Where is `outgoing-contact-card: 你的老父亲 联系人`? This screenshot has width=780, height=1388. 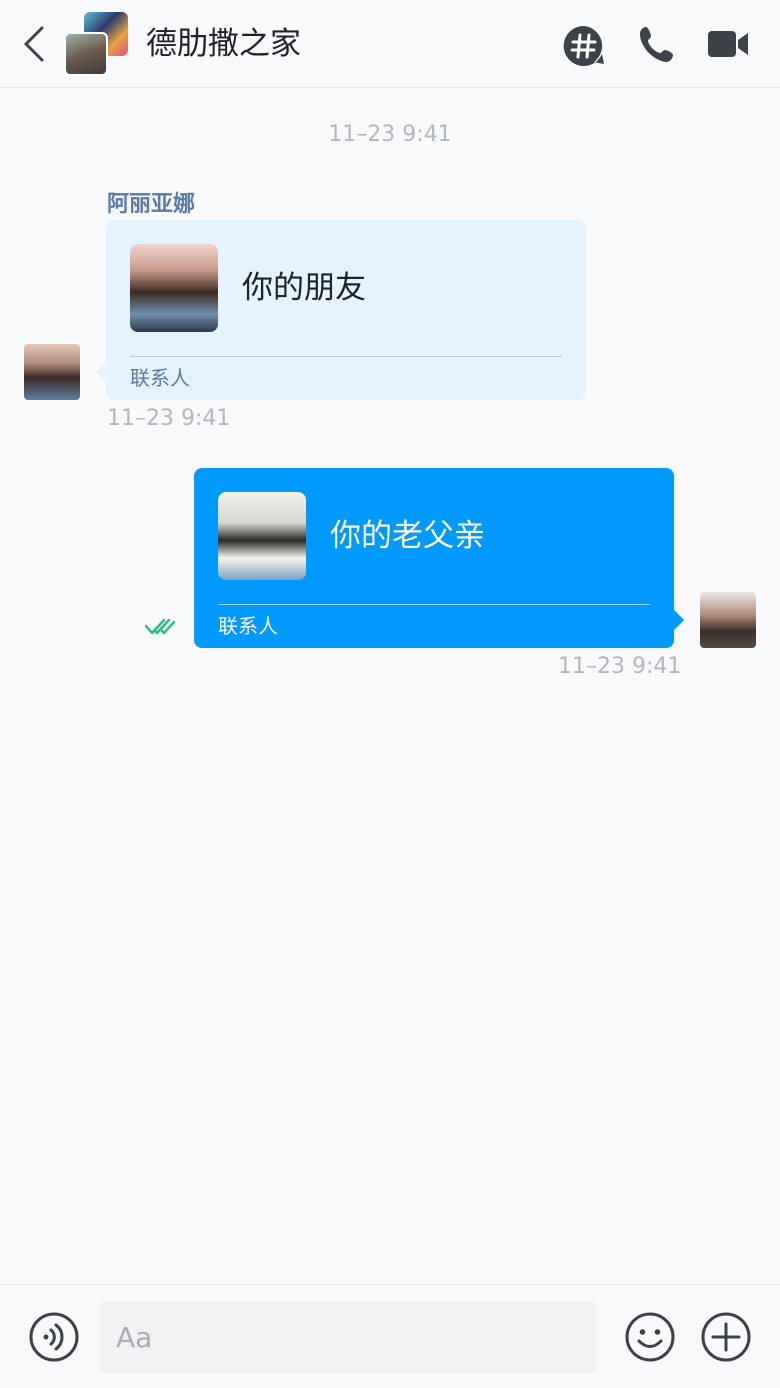
outgoing-contact-card: 你的老父亲 联系人 is located at coordinates (434, 558).